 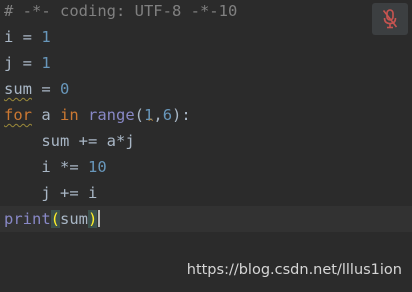 What do you see at coordinates (294, 270) in the screenshot?
I see `watermark-url: https://blog.csdn.net/lllus1ion` at bounding box center [294, 270].